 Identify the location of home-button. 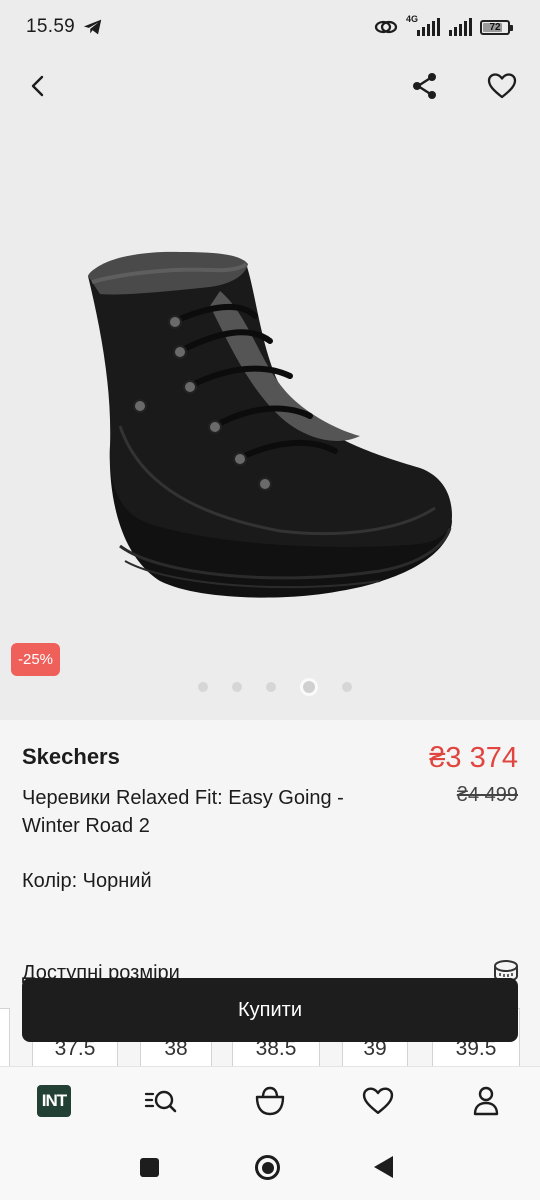
(267, 1167).